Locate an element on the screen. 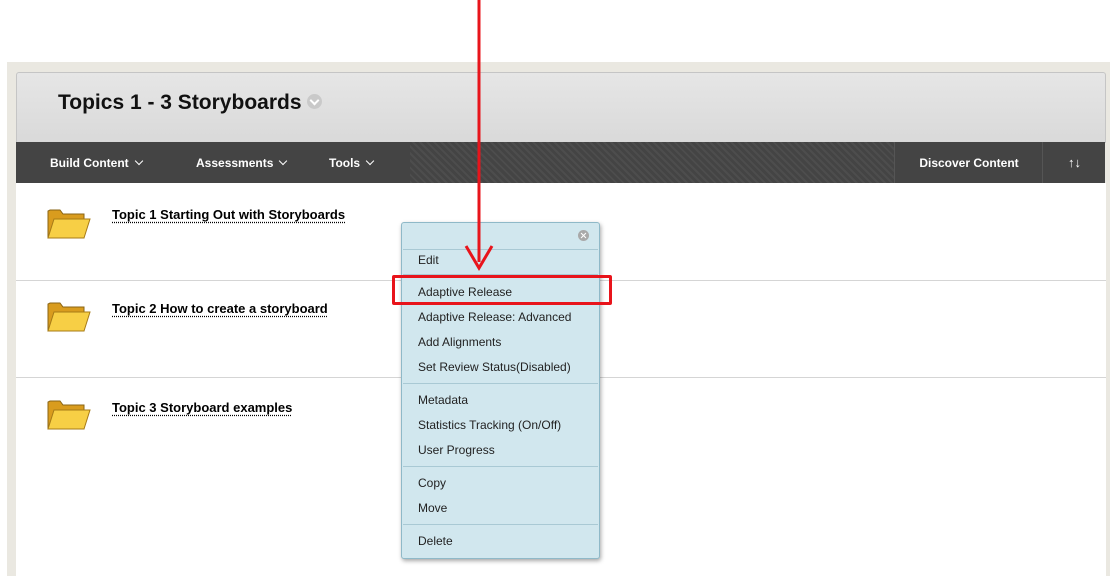 This screenshot has height=576, width=1117. menu-item-delete: Delete is located at coordinates (435, 541).